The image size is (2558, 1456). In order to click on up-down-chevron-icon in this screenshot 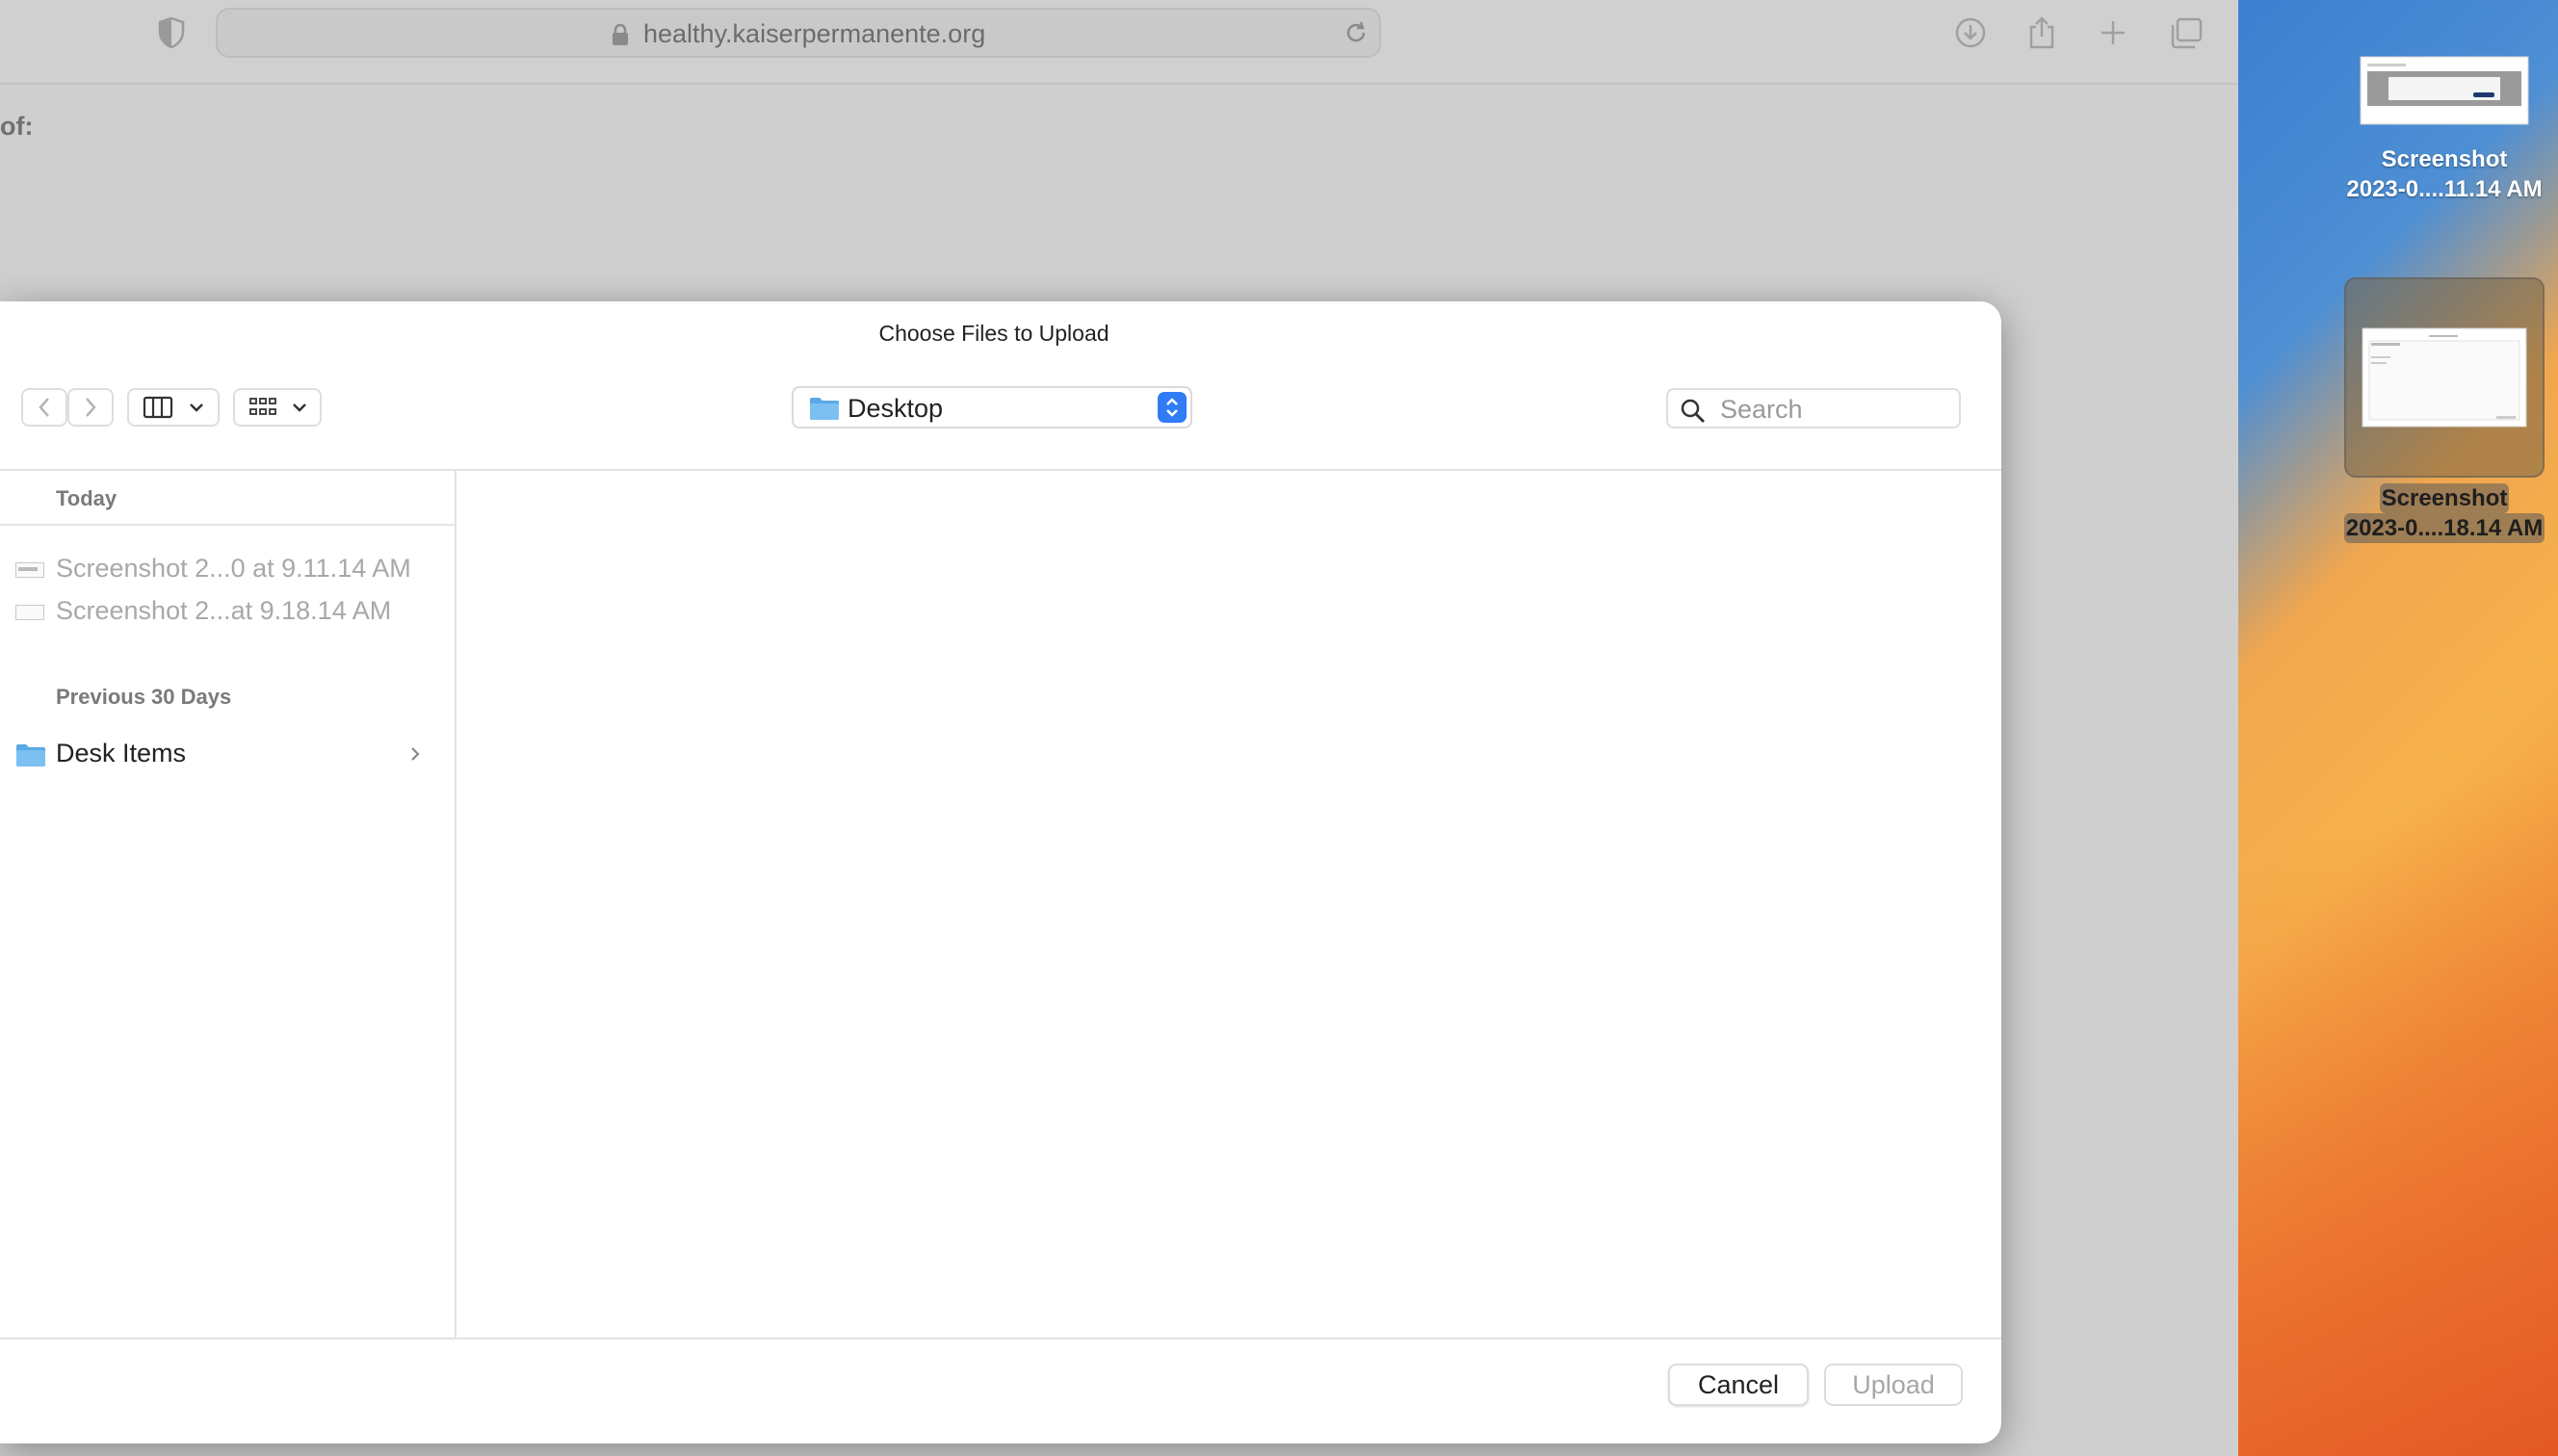, I will do `click(1172, 407)`.